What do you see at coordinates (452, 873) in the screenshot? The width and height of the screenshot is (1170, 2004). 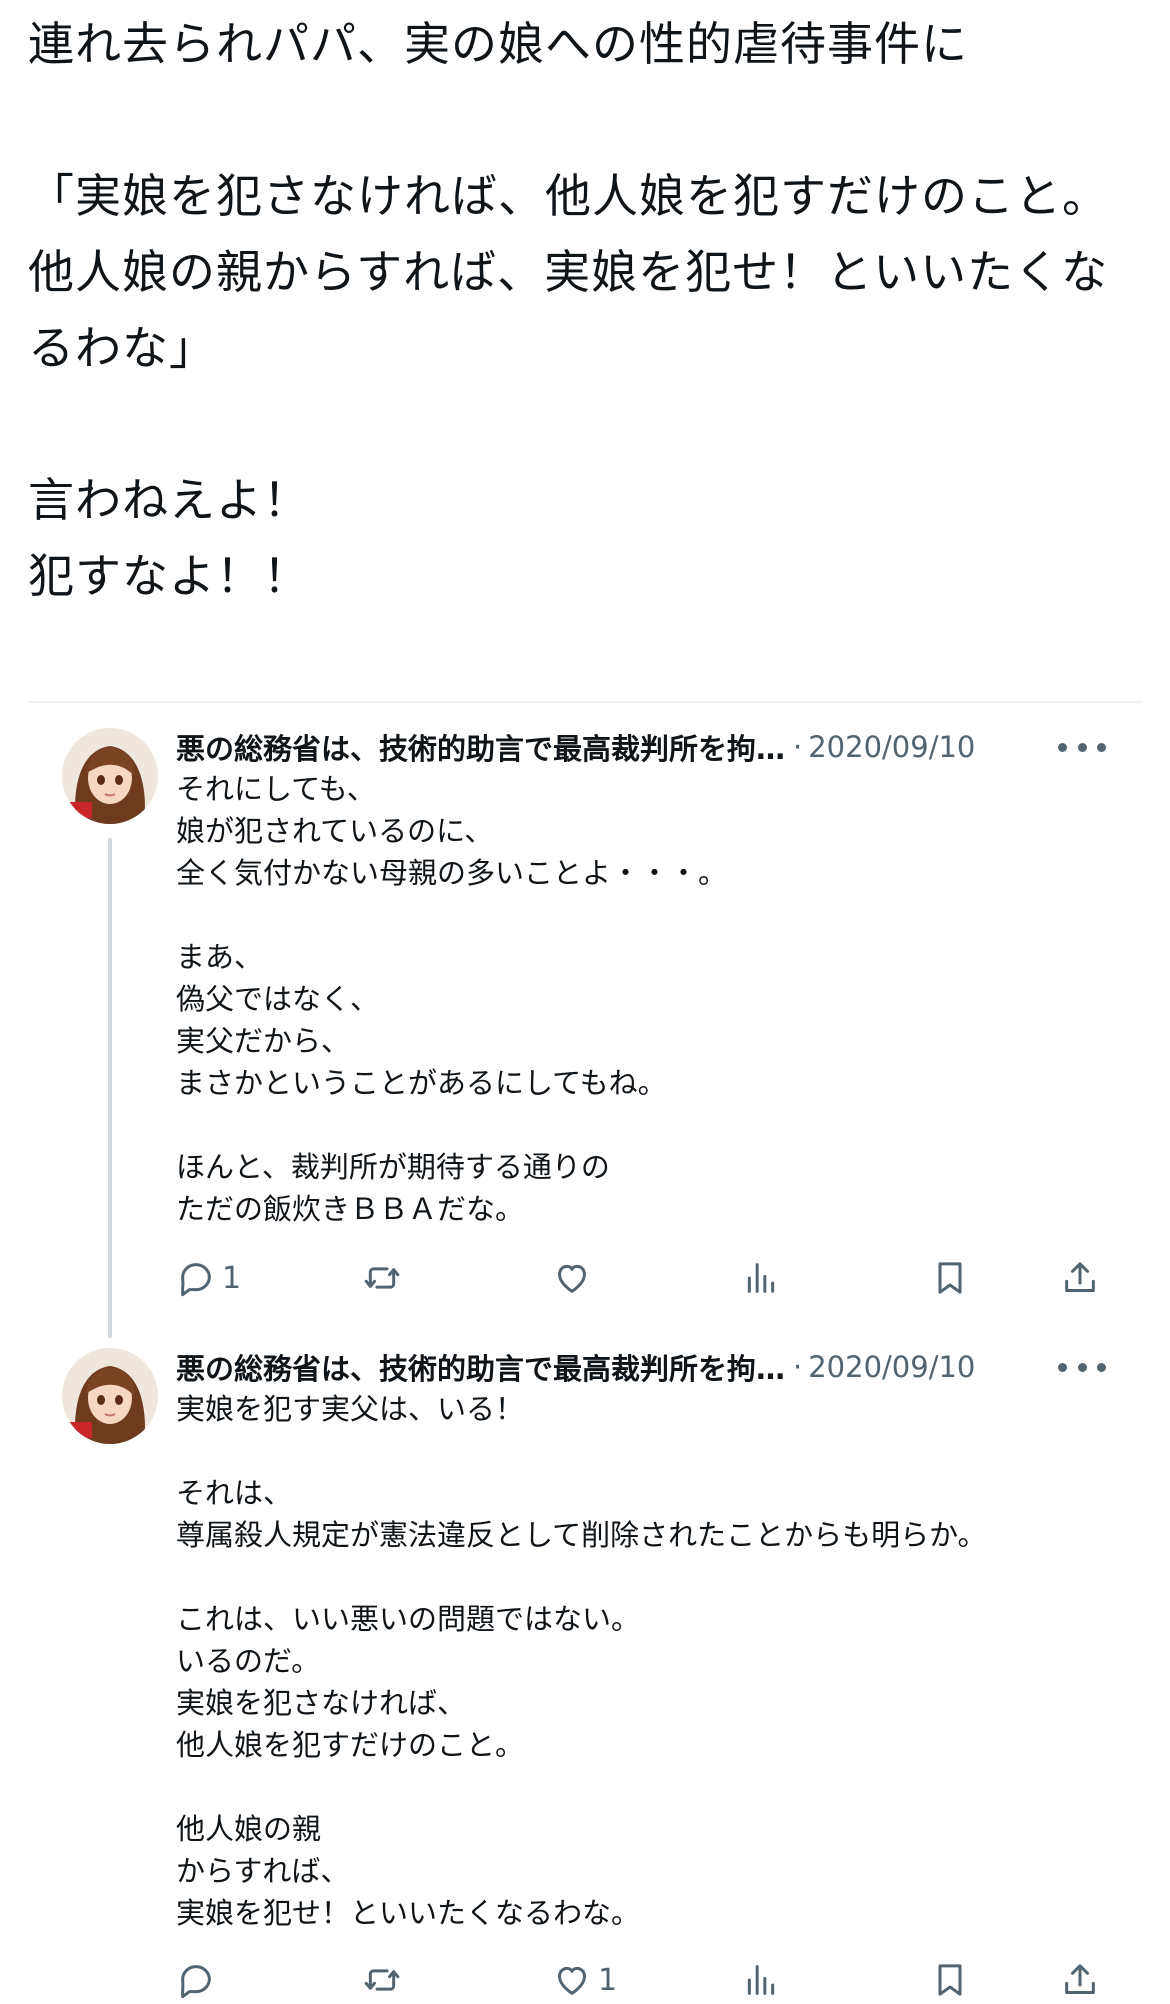 I see `tweet-line: 全く気付かない母親の多いことよ・・・。` at bounding box center [452, 873].